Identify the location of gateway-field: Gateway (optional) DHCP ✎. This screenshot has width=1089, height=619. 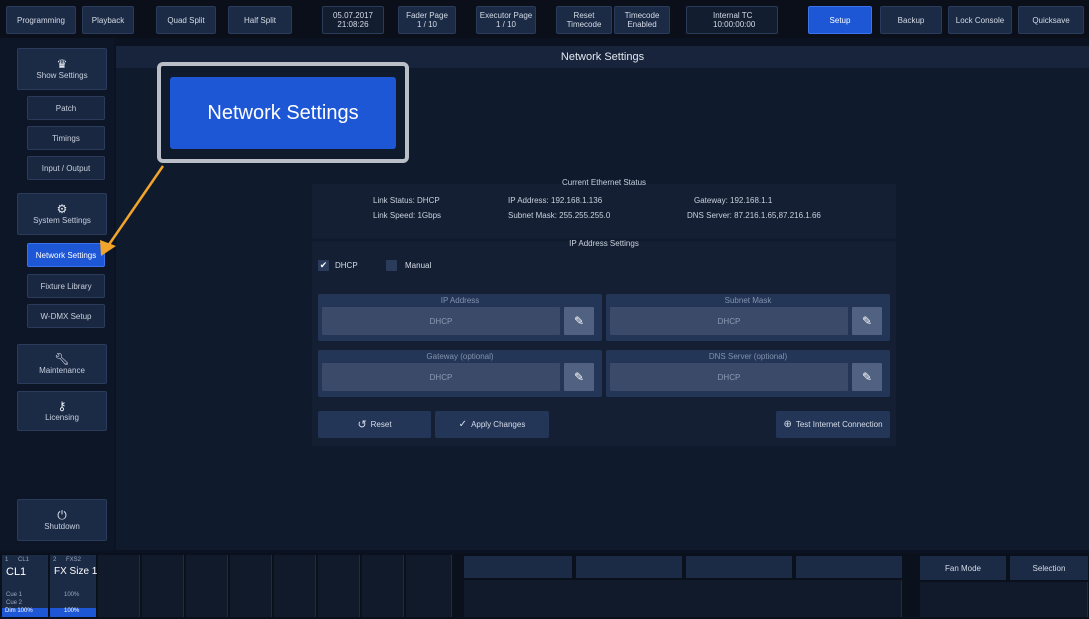
(460, 373).